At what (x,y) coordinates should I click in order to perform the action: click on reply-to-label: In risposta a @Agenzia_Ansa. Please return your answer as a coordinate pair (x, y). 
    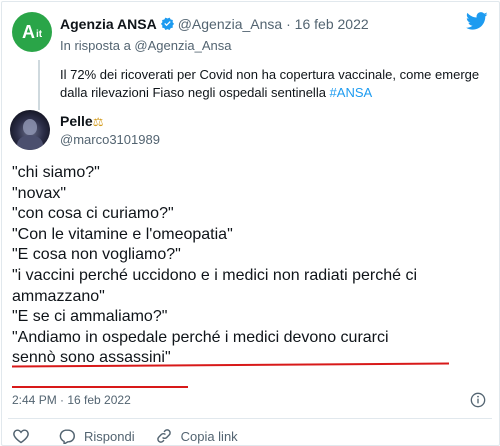
    Looking at the image, I should click on (146, 45).